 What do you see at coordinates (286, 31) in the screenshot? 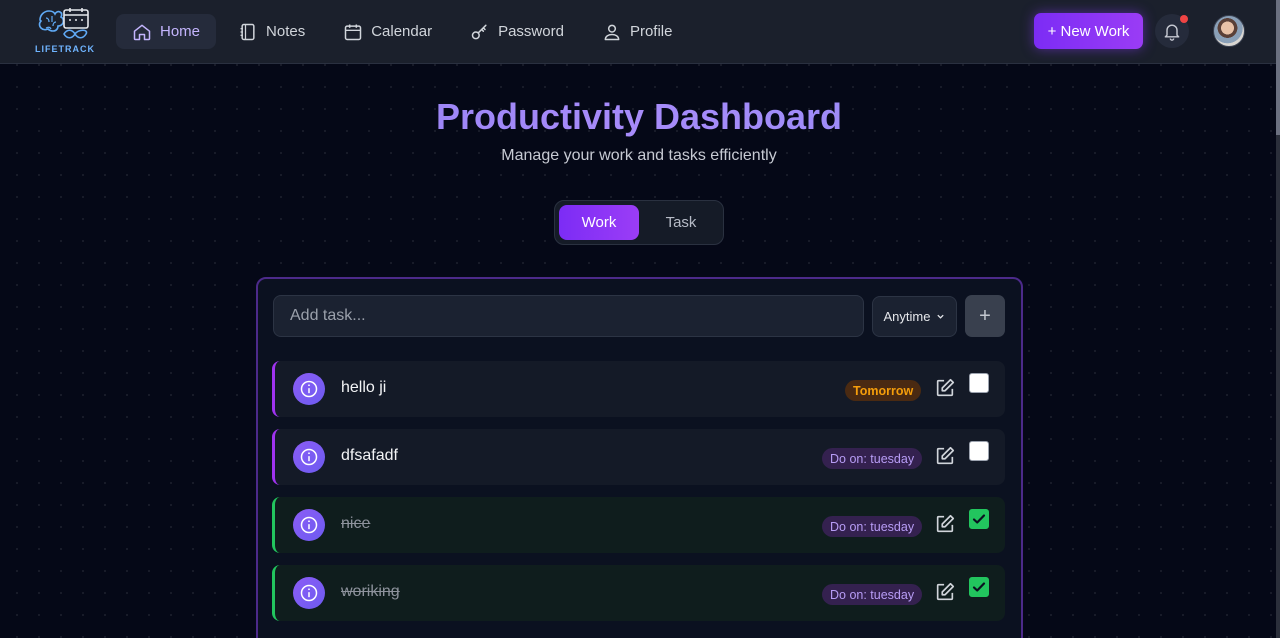
I see `nav-item-label: Notes` at bounding box center [286, 31].